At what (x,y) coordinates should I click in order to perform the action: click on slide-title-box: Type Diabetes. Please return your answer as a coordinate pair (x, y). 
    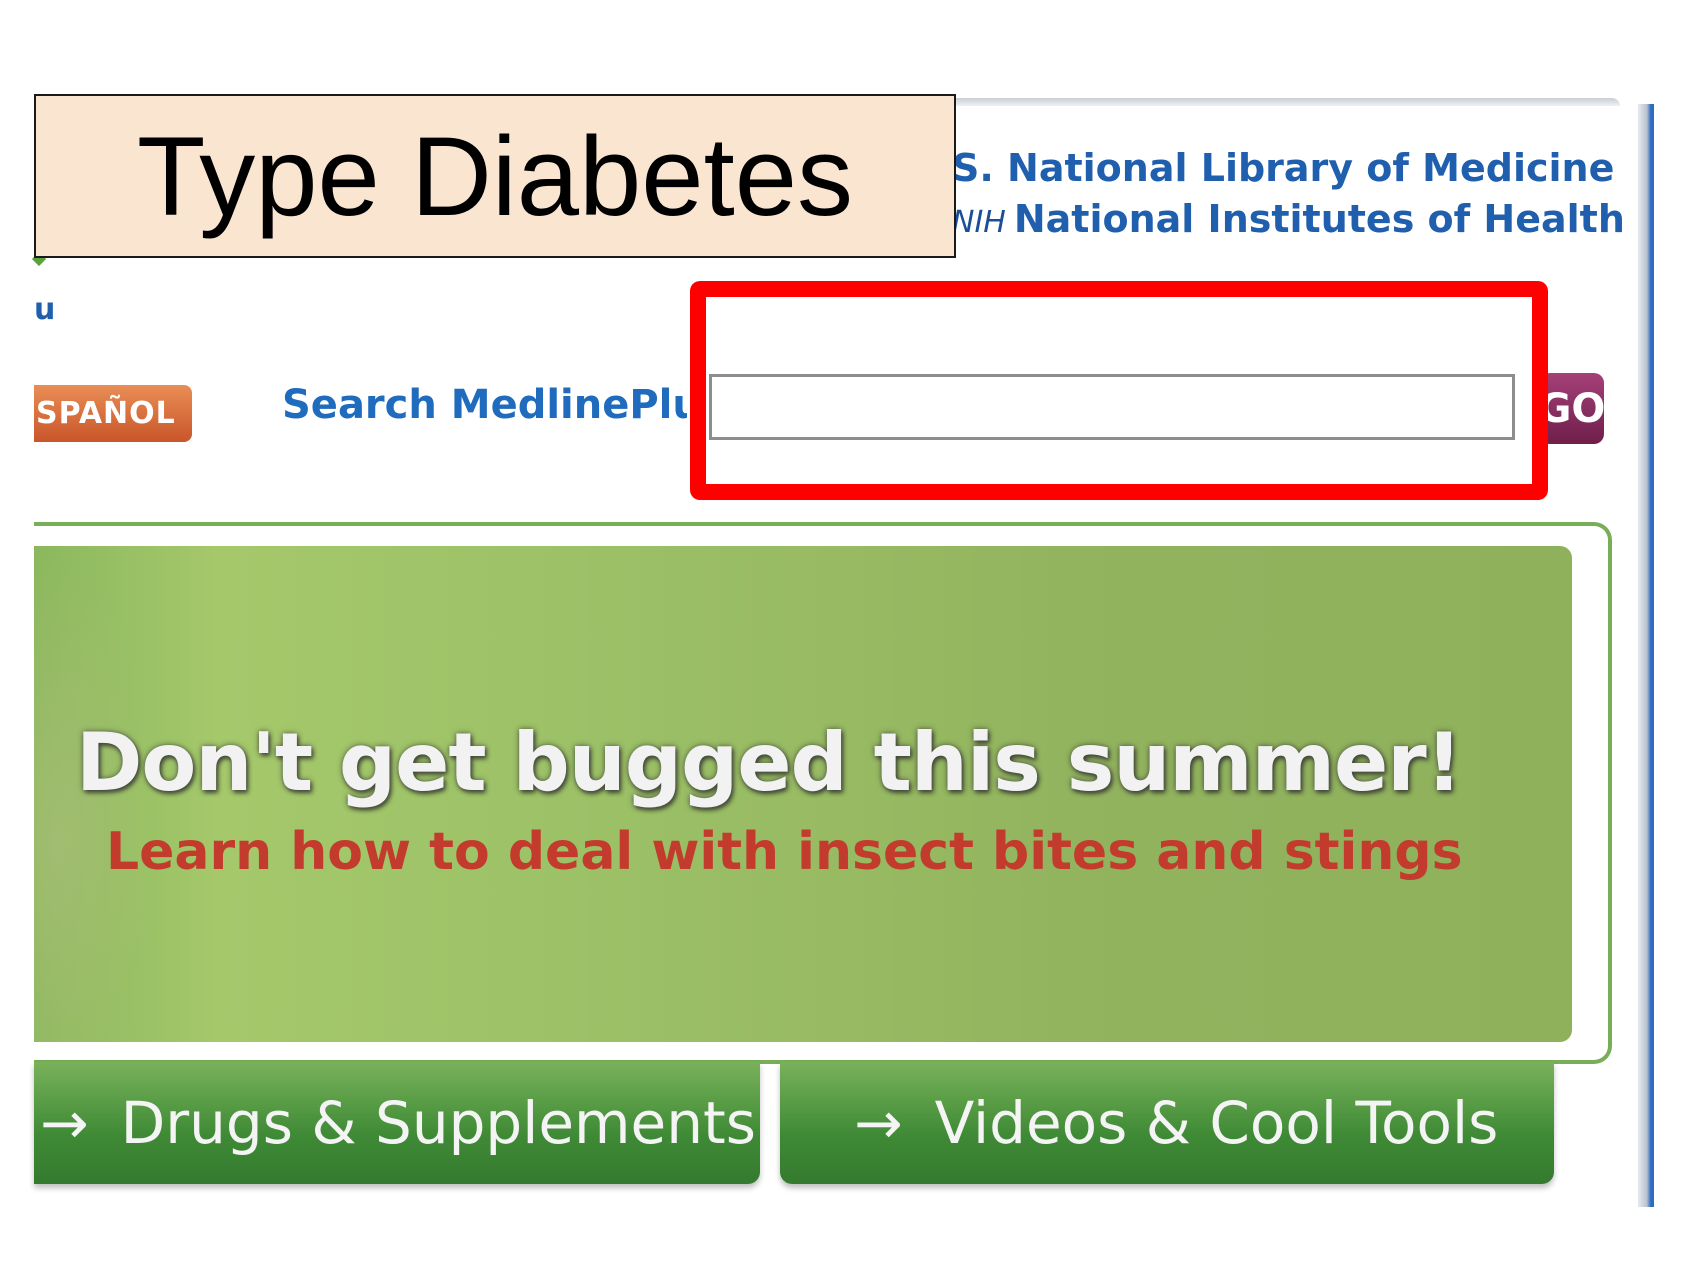
    Looking at the image, I should click on (495, 176).